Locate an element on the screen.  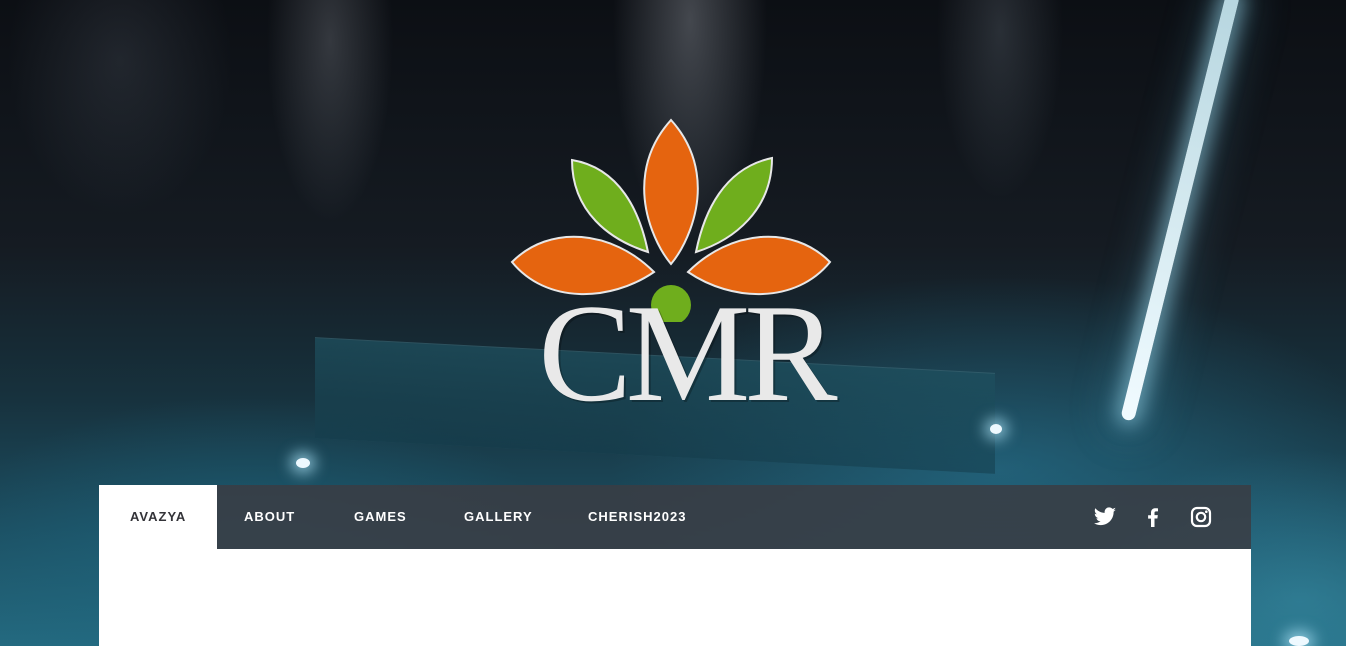
nav-item-about: ABOUT is located at coordinates (269, 517).